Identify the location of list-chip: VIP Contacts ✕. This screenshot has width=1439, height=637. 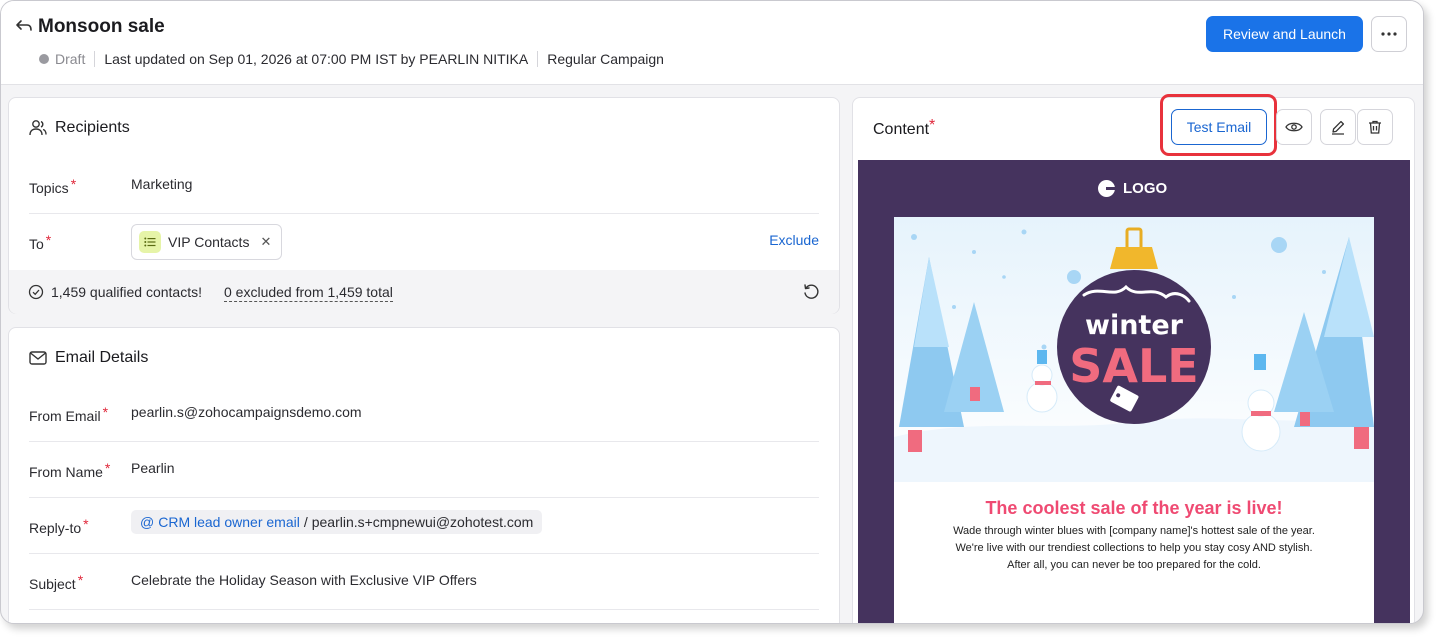
(207, 242).